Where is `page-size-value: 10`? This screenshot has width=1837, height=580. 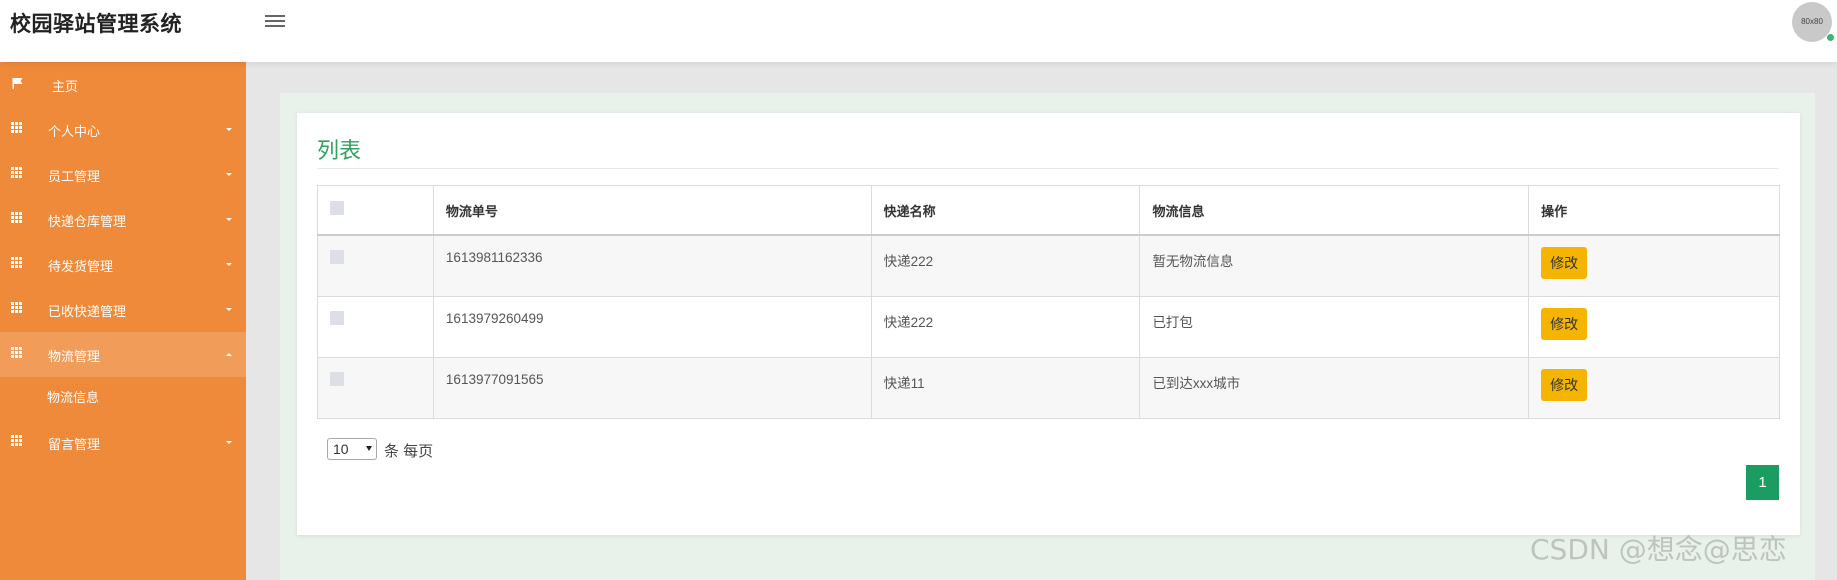
page-size-value: 10 is located at coordinates (341, 449).